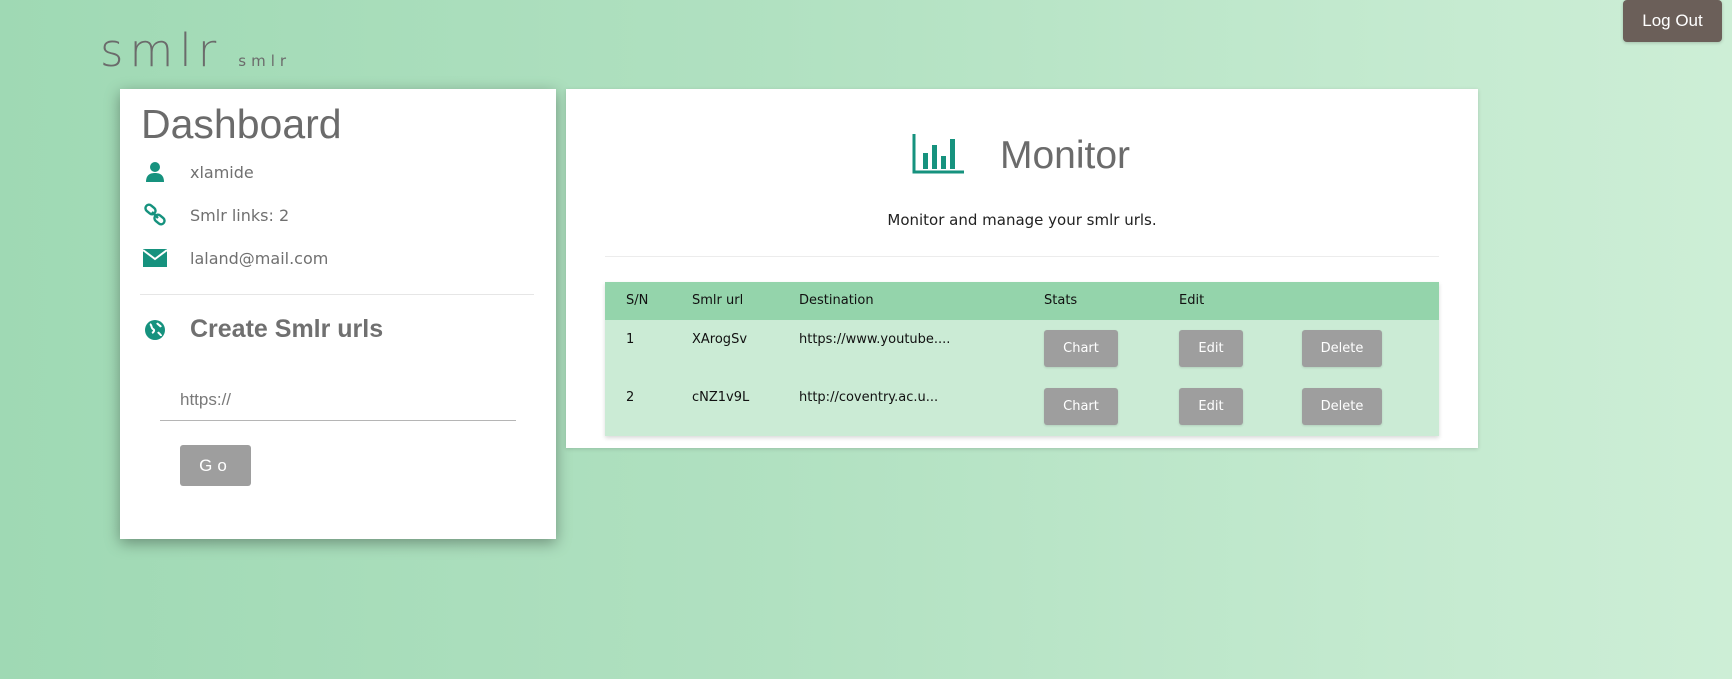  I want to click on bar-chart-icon, so click(939, 156).